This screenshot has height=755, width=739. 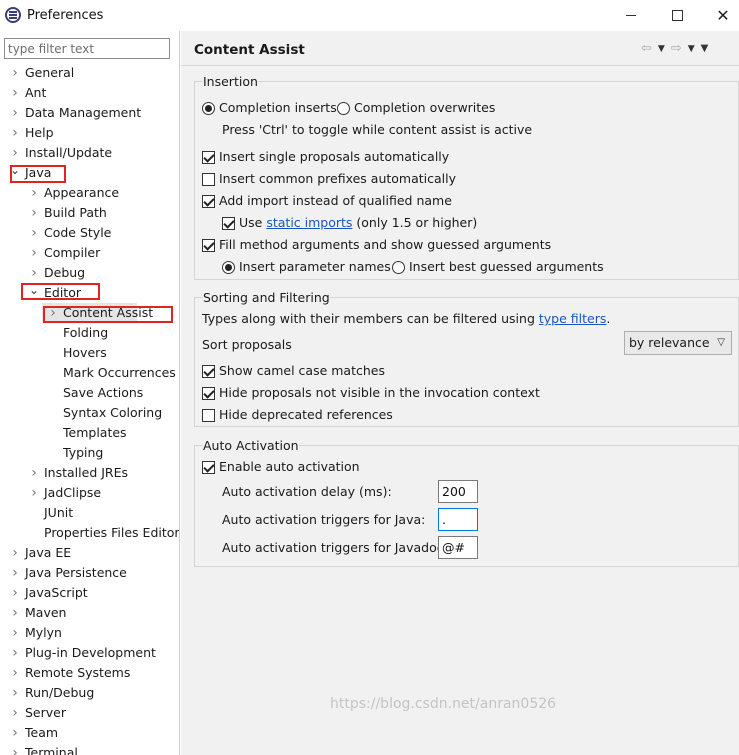 What do you see at coordinates (67, 573) in the screenshot?
I see `tree-item-java-persistence: › Java Persistence` at bounding box center [67, 573].